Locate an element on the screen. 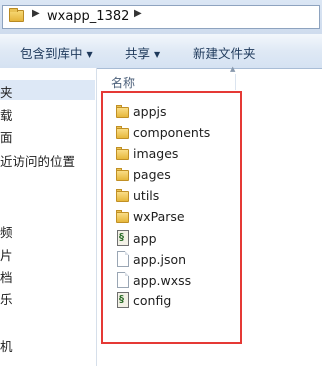  nav-item-label: 档 is located at coordinates (6, 277).